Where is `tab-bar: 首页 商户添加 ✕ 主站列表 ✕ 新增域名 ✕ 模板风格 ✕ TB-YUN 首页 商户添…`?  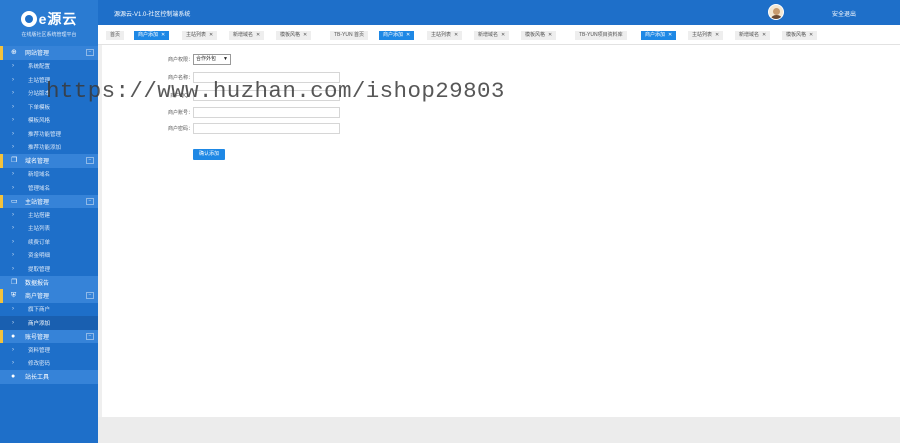
tab-bar: 首页 商户添加 ✕ 主站列表 ✕ 新增域名 ✕ 模板风格 ✕ TB-YUN 首页 商户添… is located at coordinates (499, 35).